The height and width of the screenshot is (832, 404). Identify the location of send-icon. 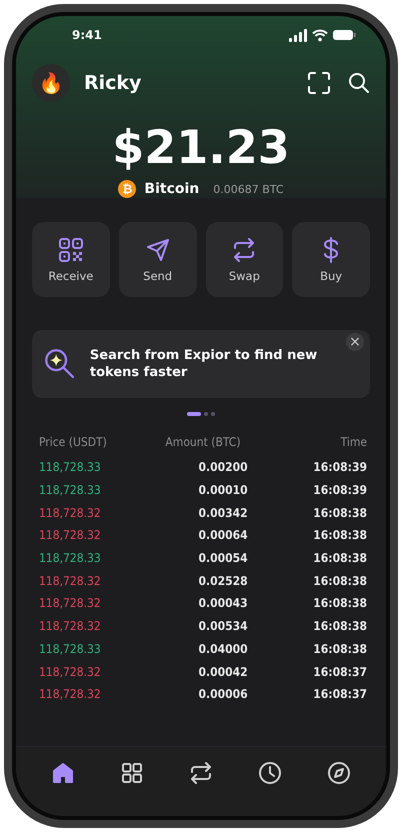
(157, 249).